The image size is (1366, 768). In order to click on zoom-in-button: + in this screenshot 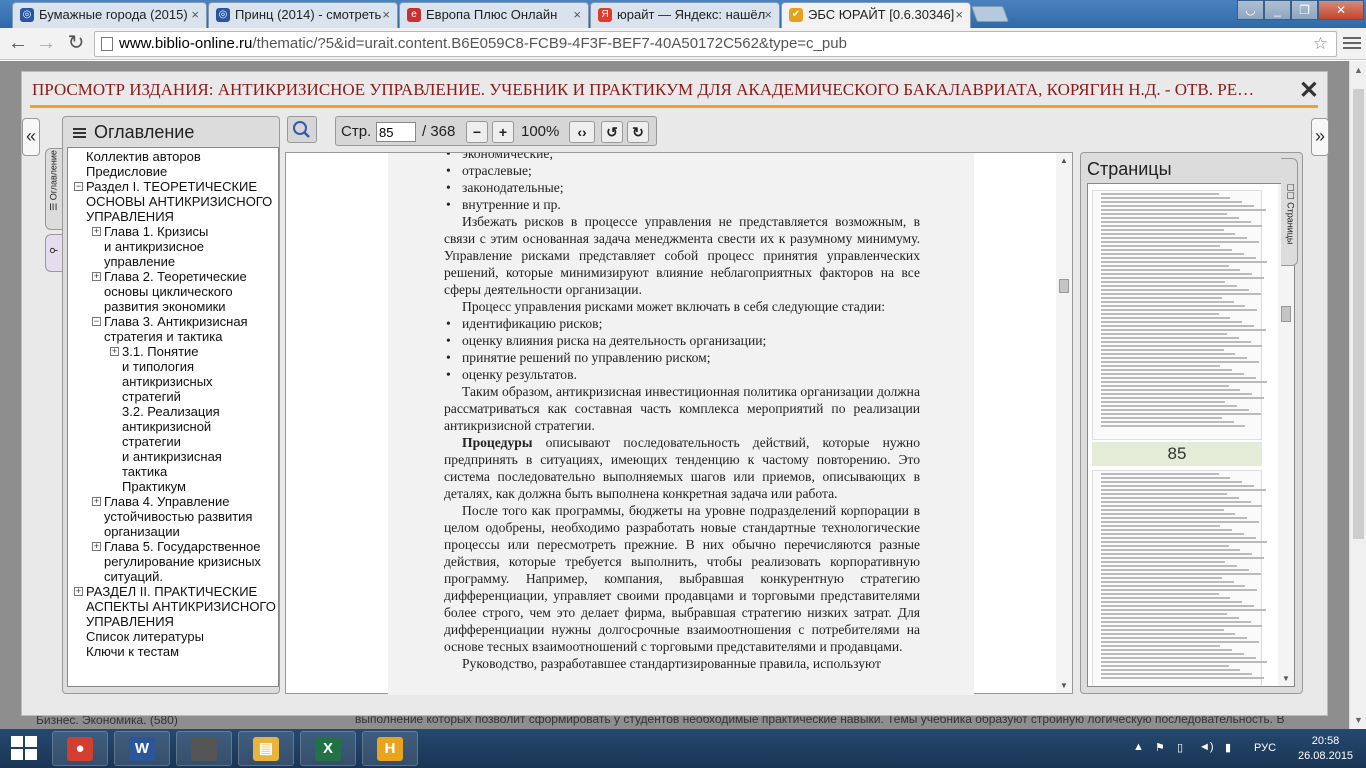, I will do `click(503, 132)`.